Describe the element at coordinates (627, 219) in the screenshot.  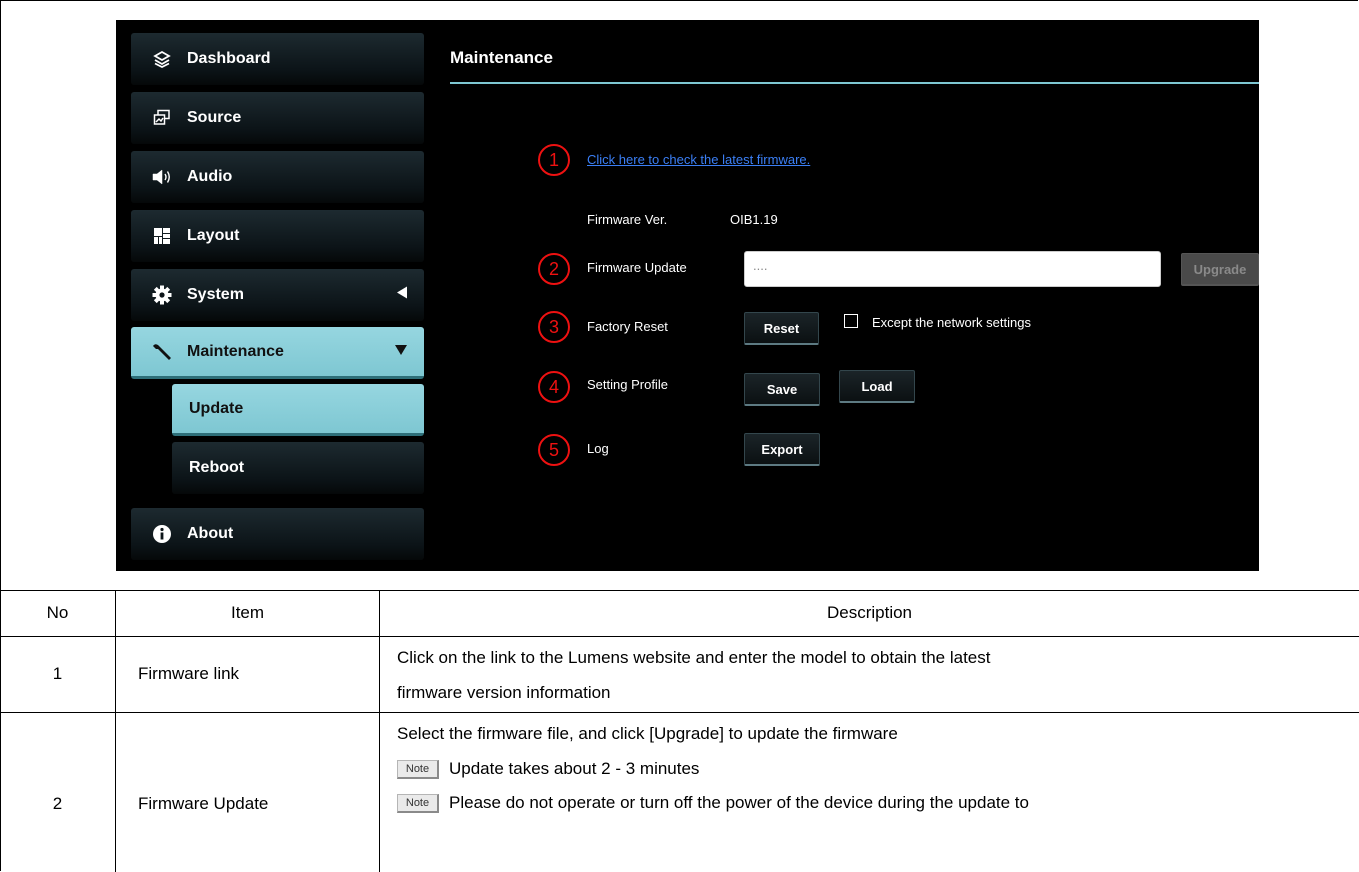
I see `firmware-ver-label: Firmware Ver.` at that location.